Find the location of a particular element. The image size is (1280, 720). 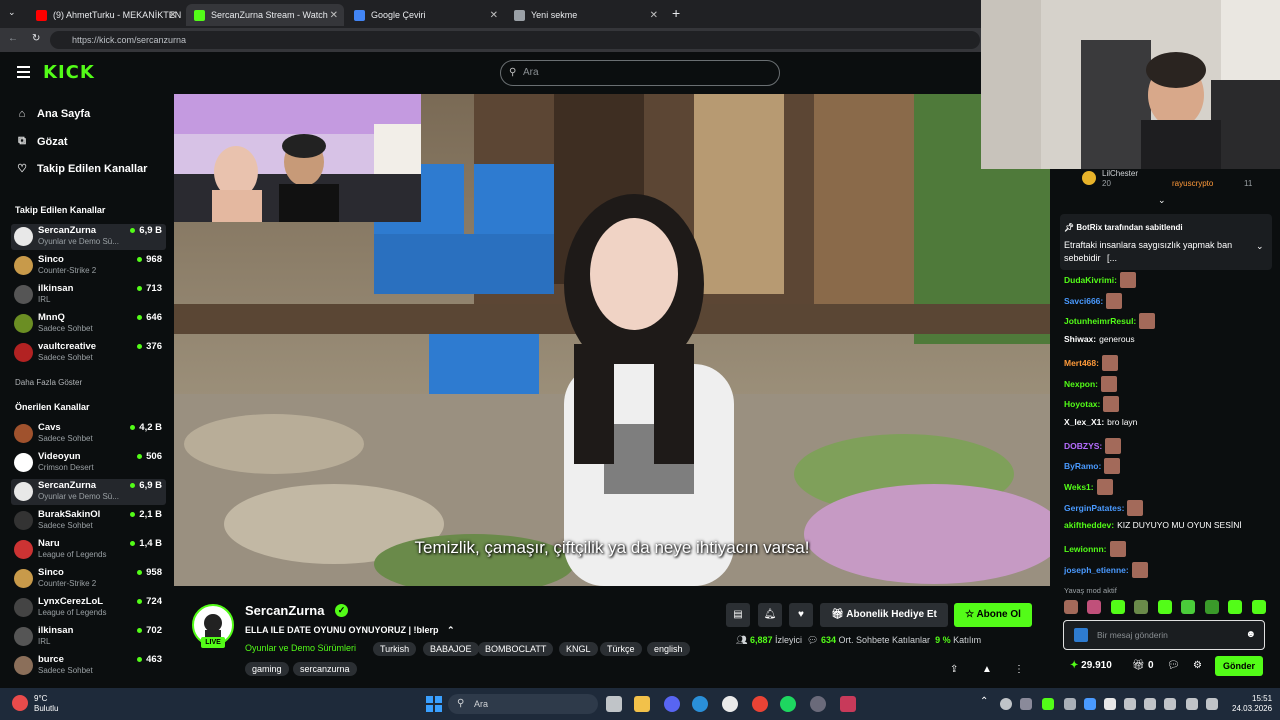

gear-icon: ⚙ is located at coordinates (1197, 665).